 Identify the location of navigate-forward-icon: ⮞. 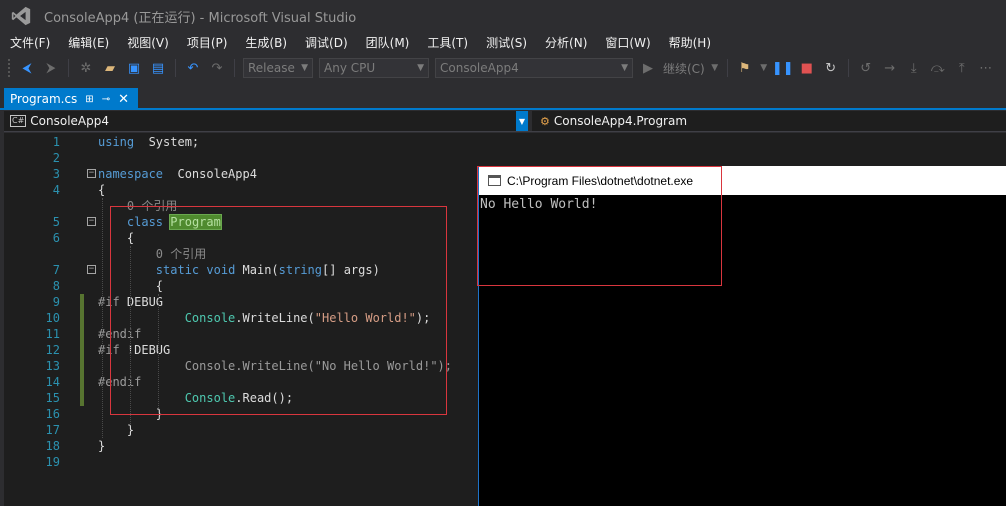
(51, 68).